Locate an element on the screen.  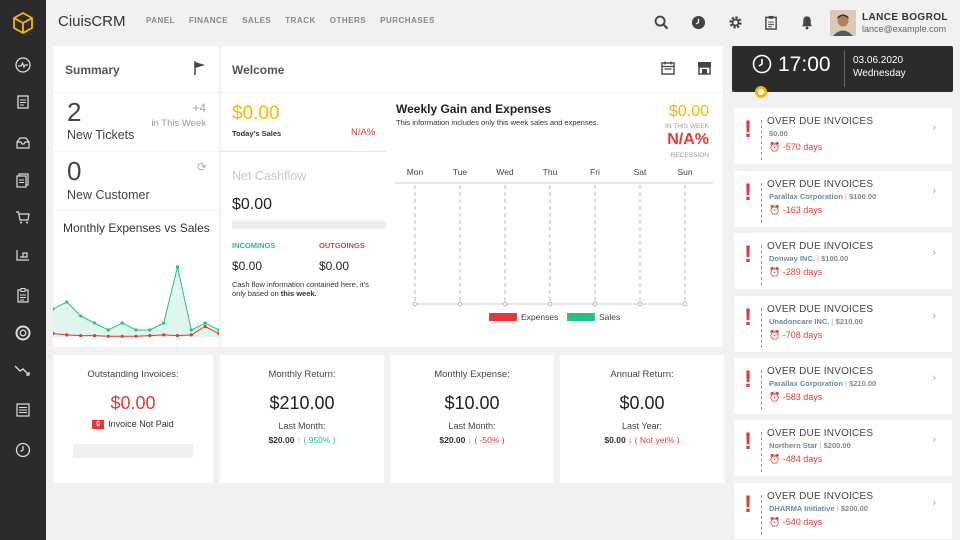
sidebar-item-mail is located at coordinates (23, 143).